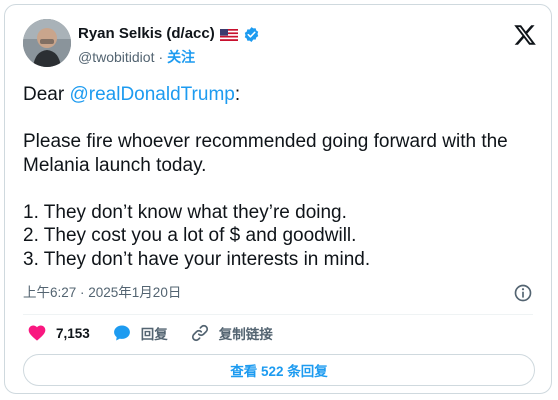  I want to click on tweet-timestamp: 上午6:27 · 2025年1月20日, so click(102, 293).